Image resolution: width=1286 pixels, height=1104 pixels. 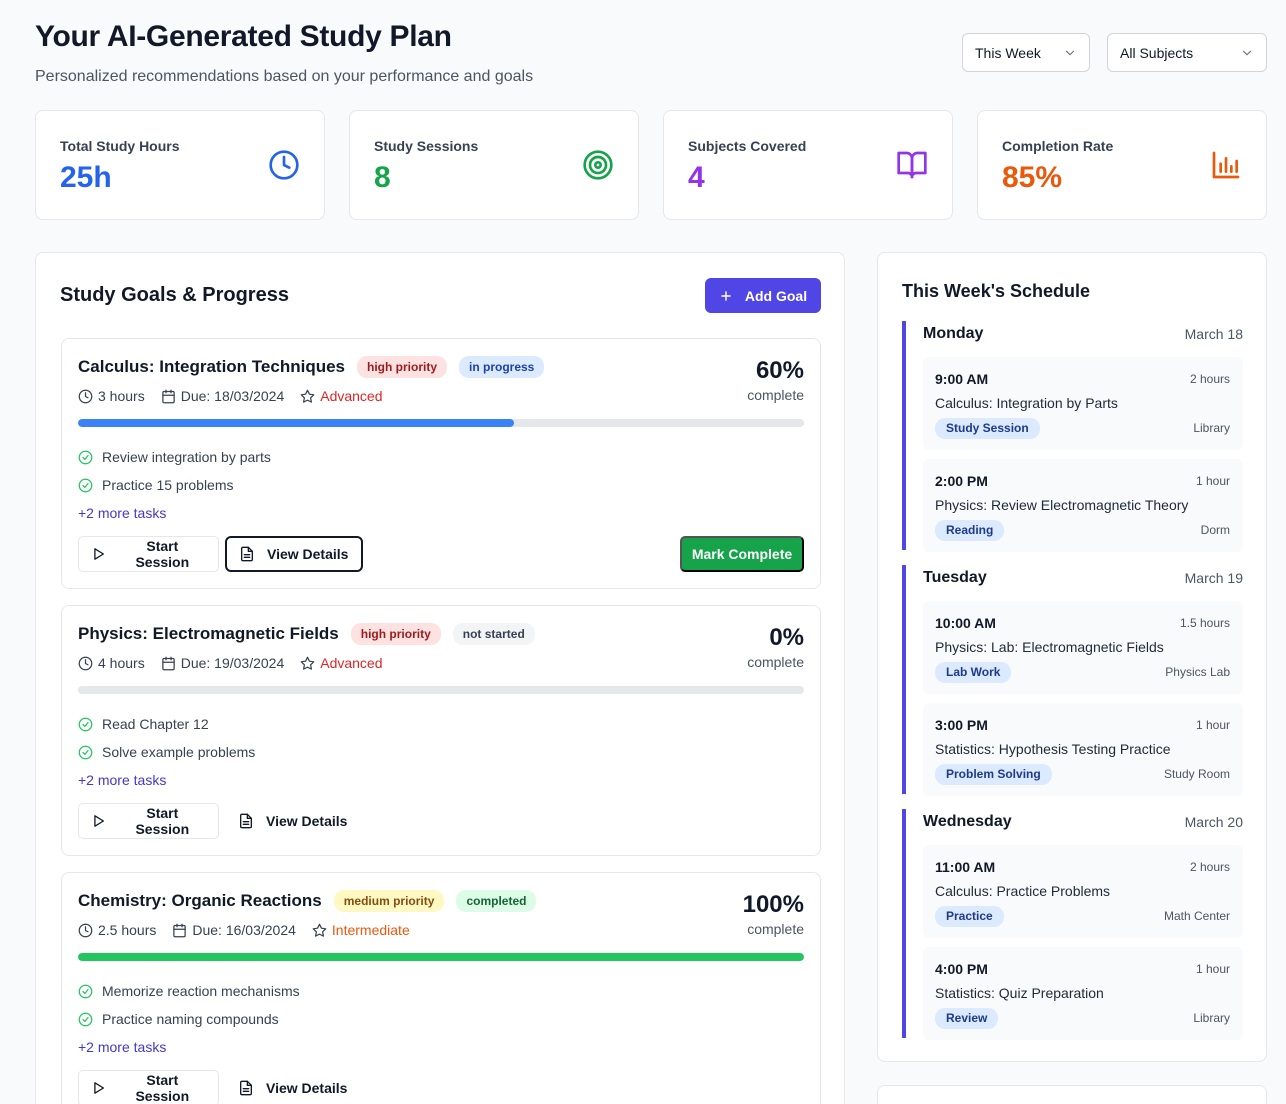 I want to click on task-text: Practice 15 problems, so click(x=168, y=485).